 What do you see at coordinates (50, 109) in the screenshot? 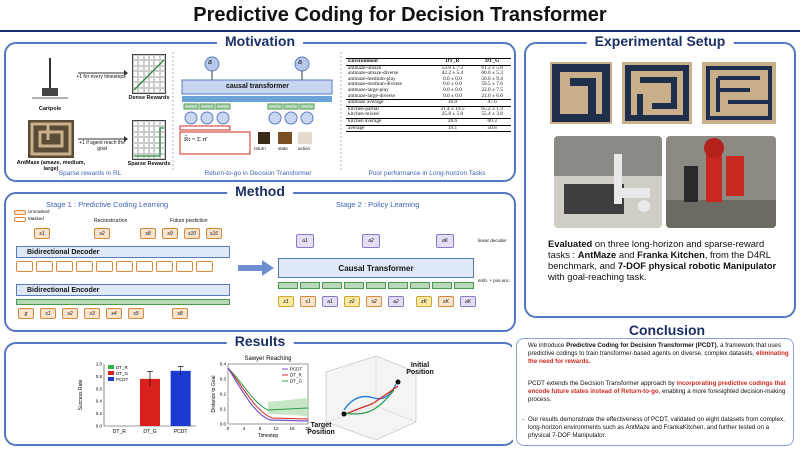
I see `cartpole-label: Cartpole` at bounding box center [50, 109].